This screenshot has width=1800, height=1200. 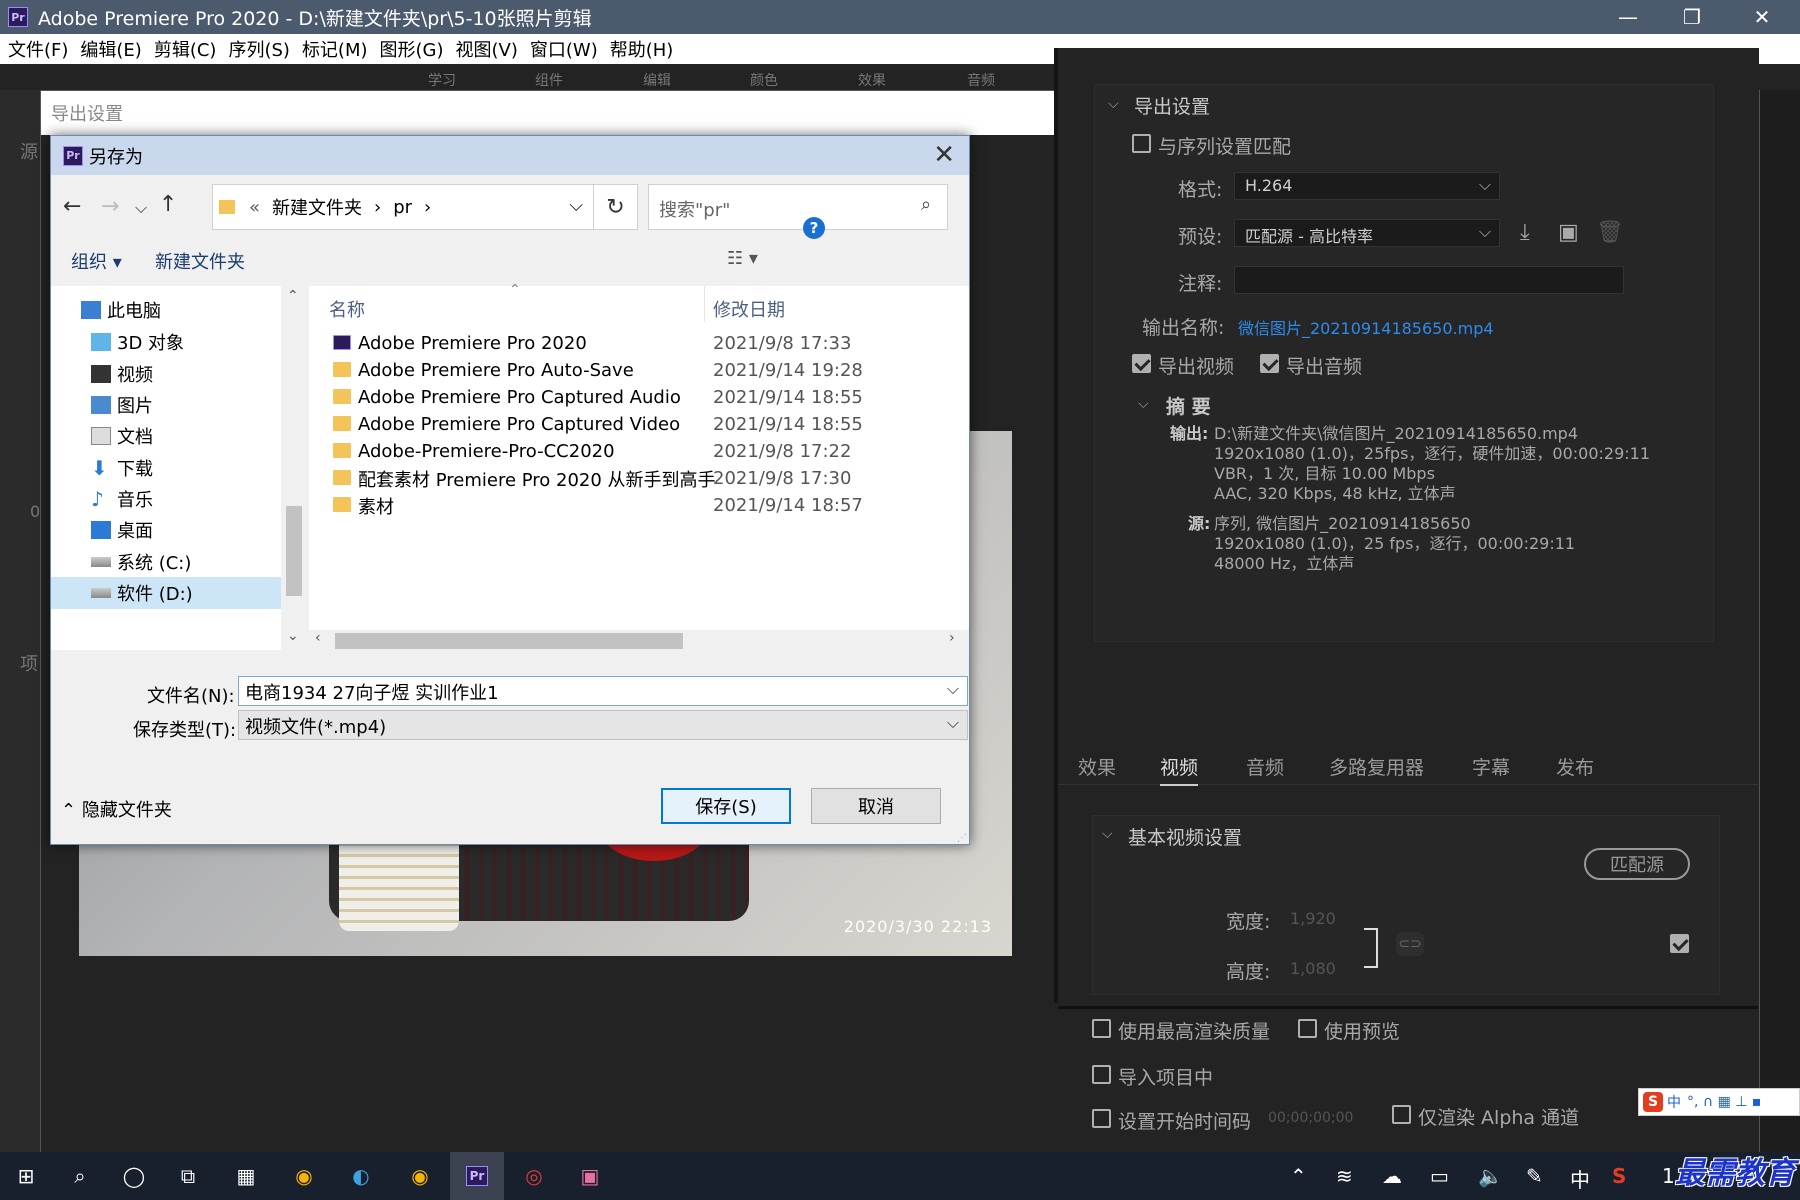 What do you see at coordinates (361, 1176) in the screenshot?
I see `edge-icon: ◐` at bounding box center [361, 1176].